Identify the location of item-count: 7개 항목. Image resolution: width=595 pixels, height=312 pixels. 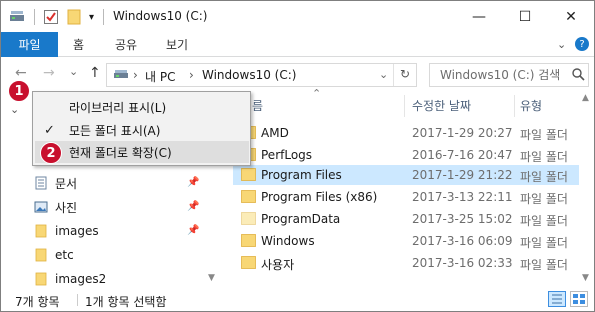
(37, 302).